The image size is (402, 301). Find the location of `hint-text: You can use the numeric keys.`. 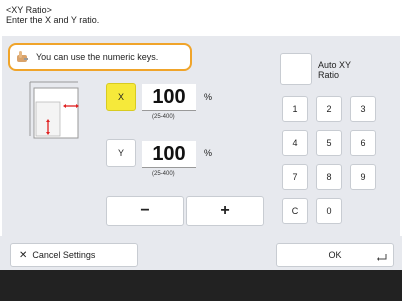

hint-text: You can use the numeric keys. is located at coordinates (97, 57).